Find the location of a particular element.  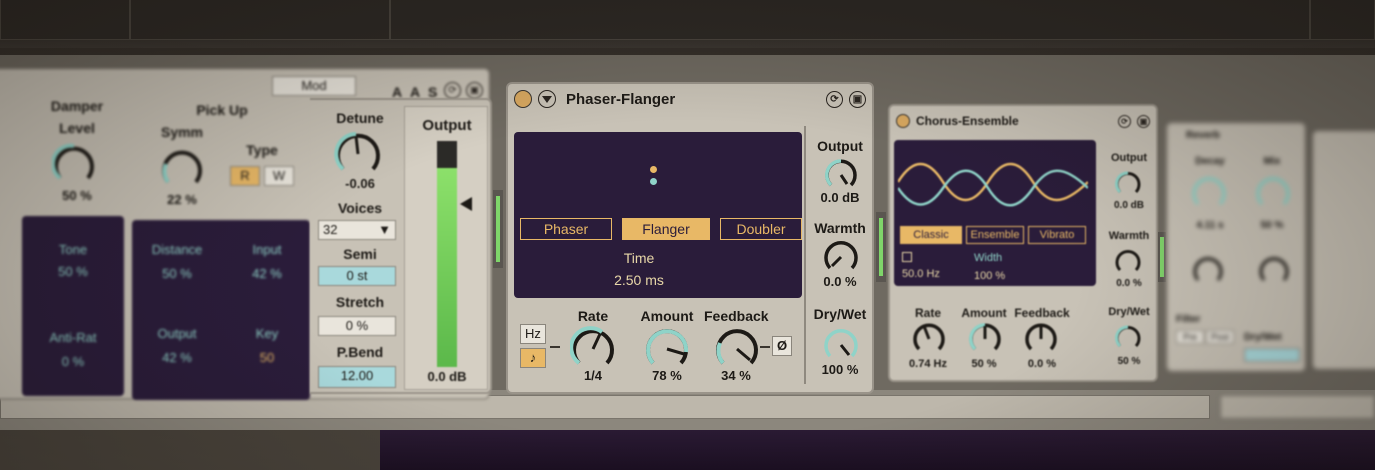

mode-vibrato-button: Vibrato is located at coordinates (1057, 235).